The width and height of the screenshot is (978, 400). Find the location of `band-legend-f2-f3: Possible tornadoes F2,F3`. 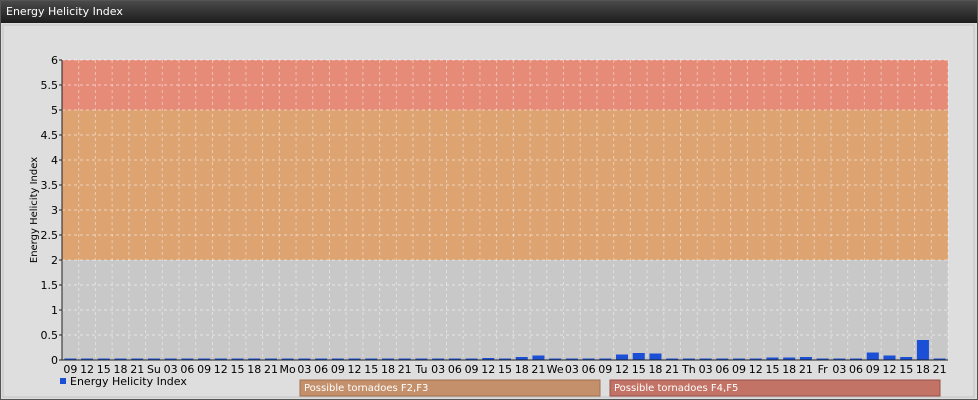

band-legend-f2-f3: Possible tornadoes F2,F3 is located at coordinates (450, 388).